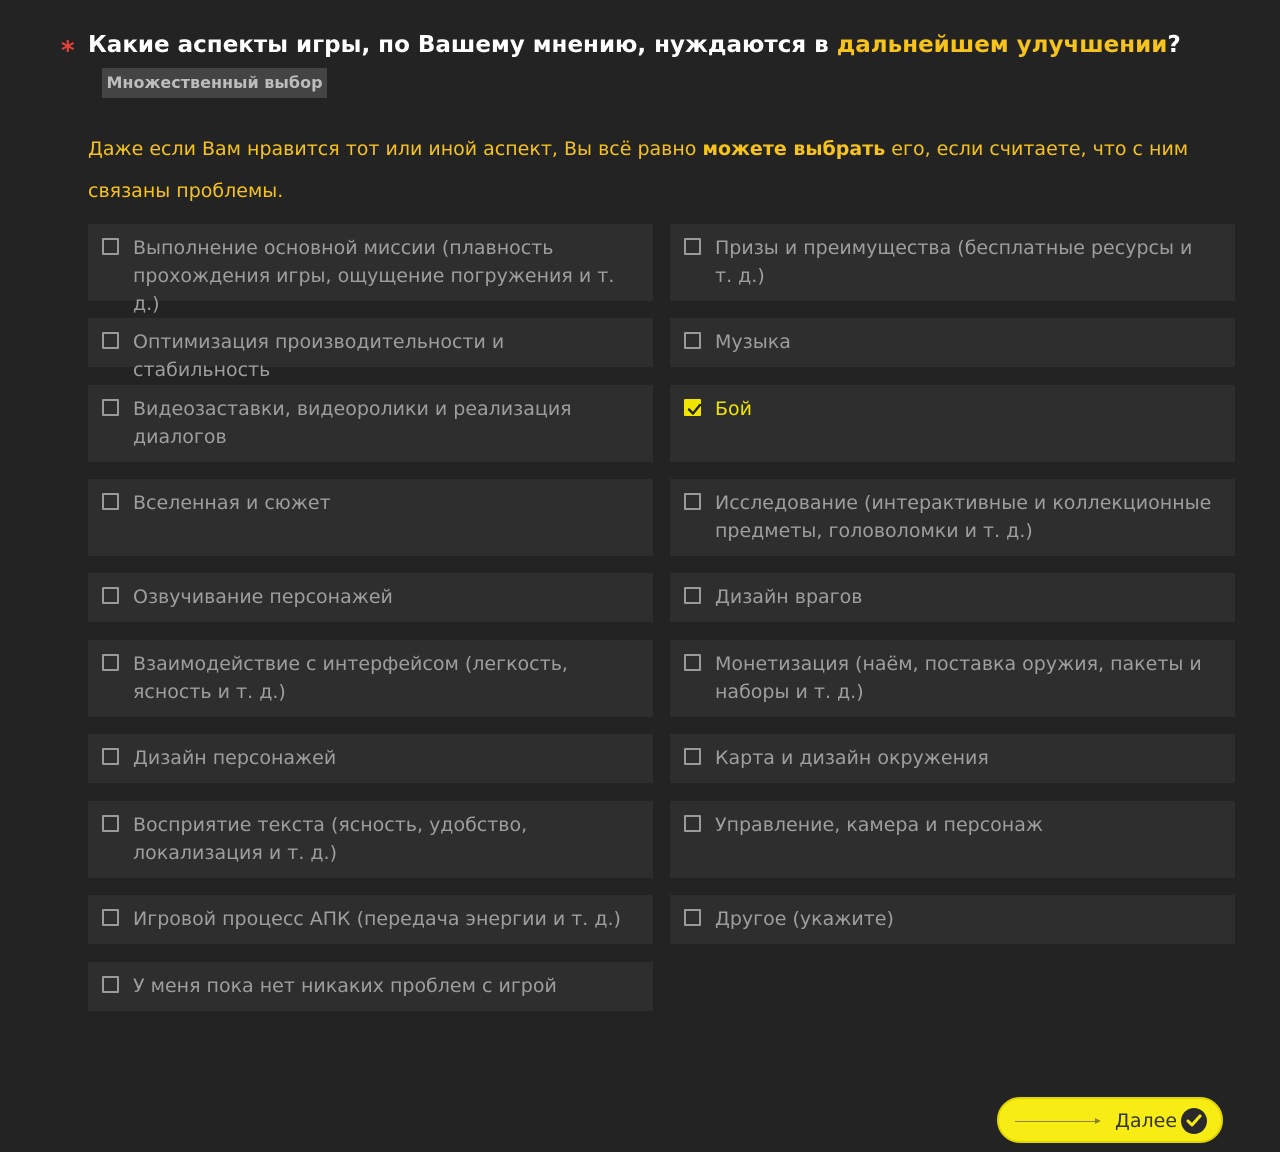  What do you see at coordinates (789, 597) in the screenshot?
I see `option-label: Дизайн врагов` at bounding box center [789, 597].